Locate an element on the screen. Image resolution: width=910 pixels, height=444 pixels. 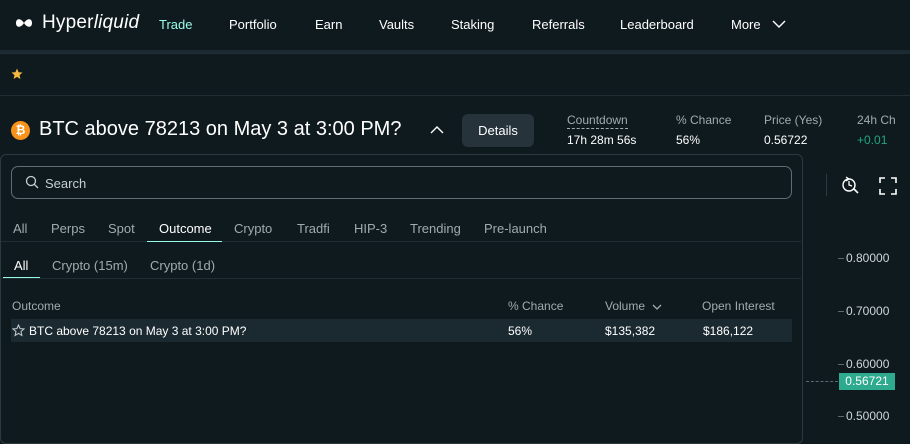
price-axis-label: 0.70000 is located at coordinates (868, 311).